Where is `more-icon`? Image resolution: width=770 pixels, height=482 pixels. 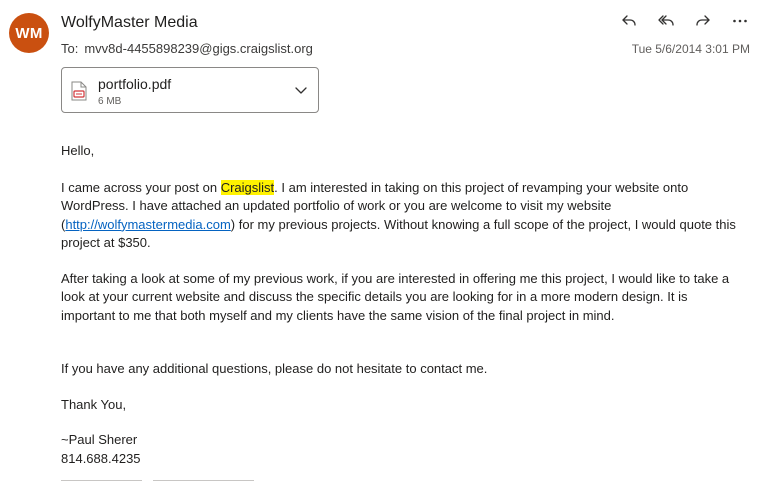 more-icon is located at coordinates (740, 21).